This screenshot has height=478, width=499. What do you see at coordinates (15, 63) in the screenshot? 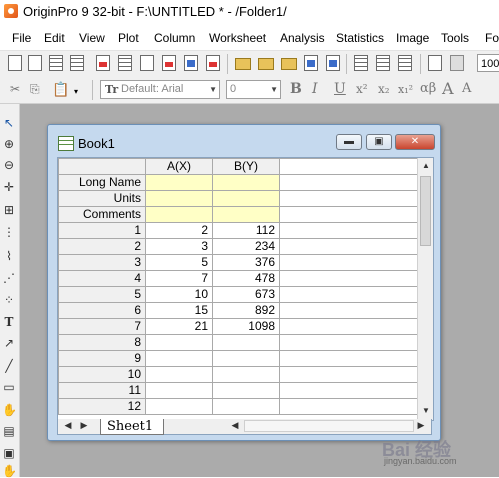
I see `new-project-icon` at bounding box center [15, 63].